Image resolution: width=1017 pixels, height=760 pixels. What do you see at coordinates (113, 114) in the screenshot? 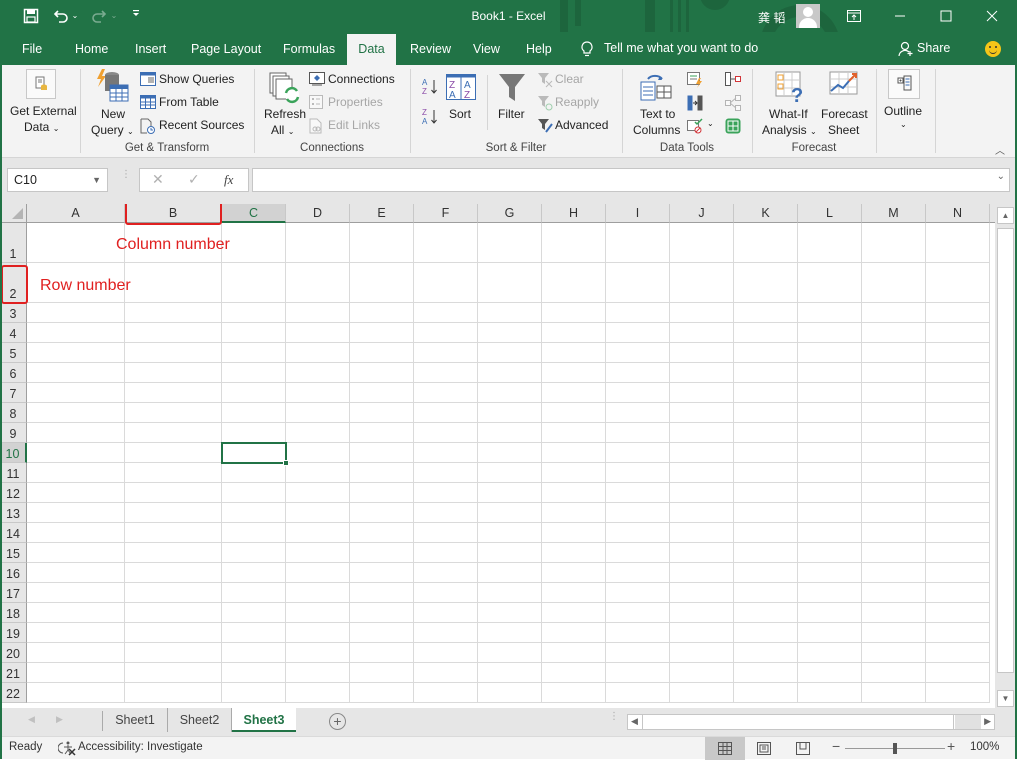
I see `new-query-label: New` at bounding box center [113, 114].